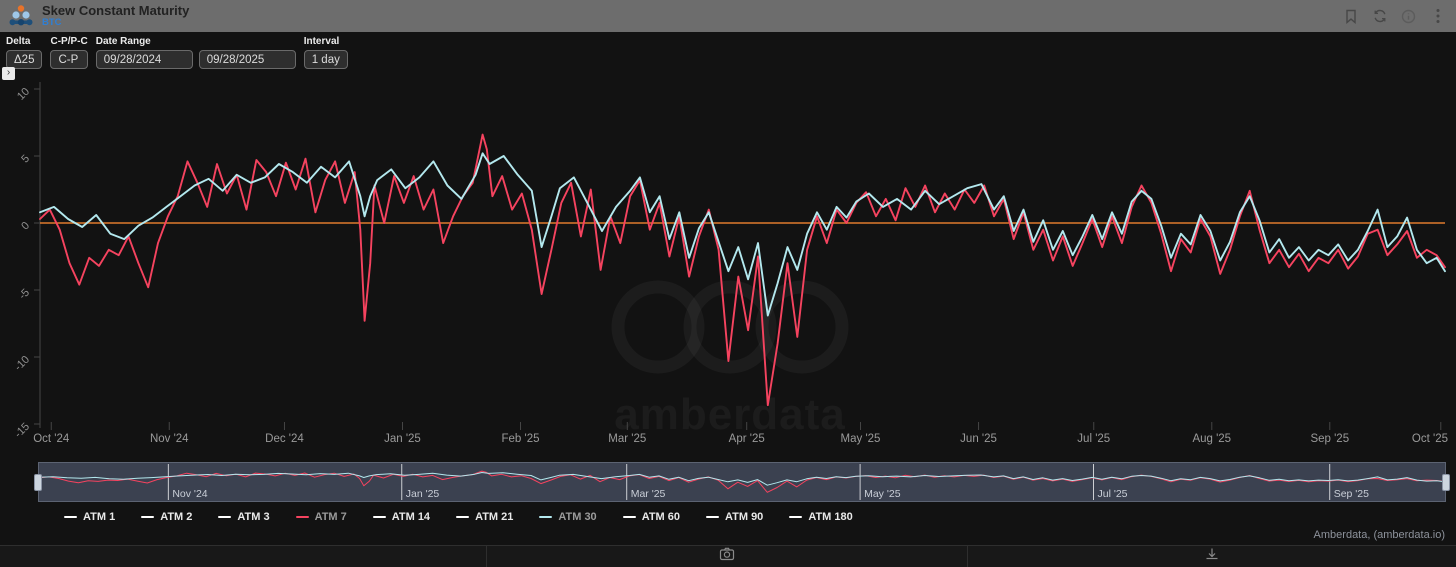 This screenshot has height=567, width=1456. Describe the element at coordinates (116, 11) in the screenshot. I see `page-title: Skew Constant Maturity` at that location.